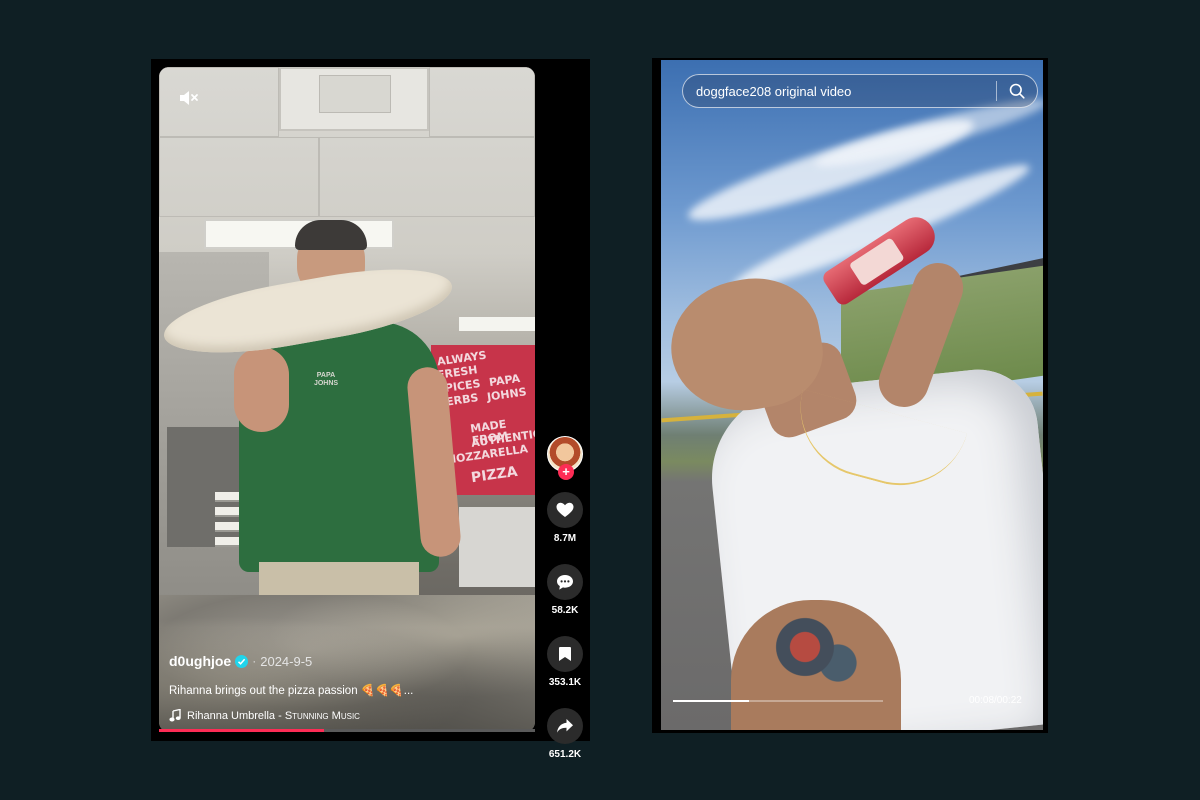  I want to click on ceiling-light, so click(497, 324).